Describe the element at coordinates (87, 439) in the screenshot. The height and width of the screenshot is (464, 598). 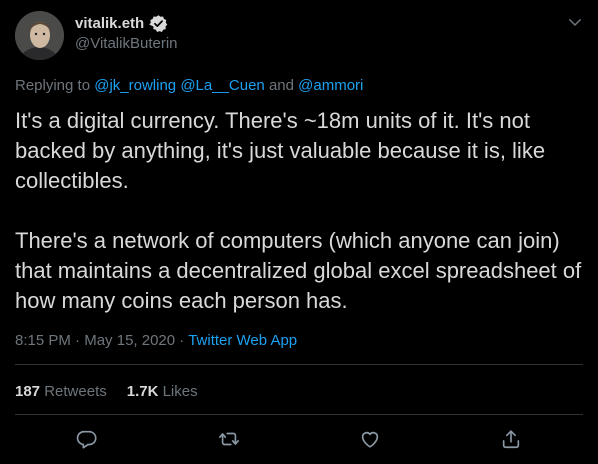
I see `reply-icon` at that location.